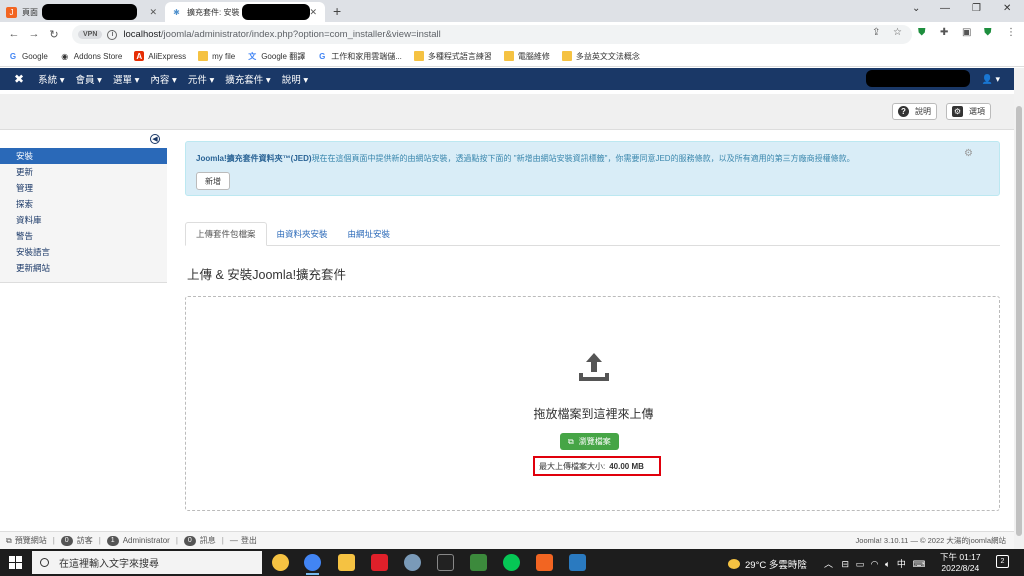  What do you see at coordinates (14, 34) in the screenshot?
I see `back-icon: ←` at bounding box center [14, 34].